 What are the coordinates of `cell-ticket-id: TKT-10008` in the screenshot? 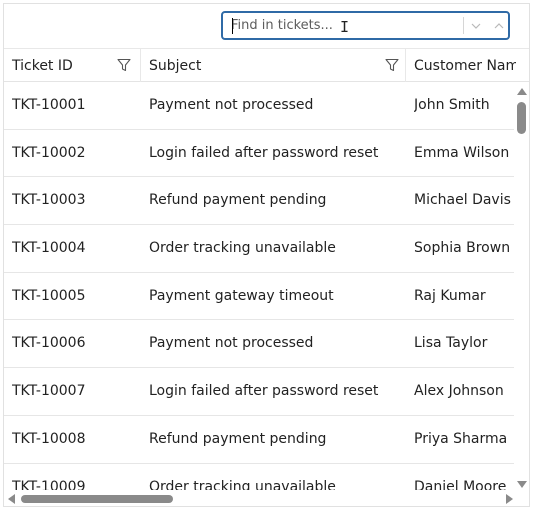 It's located at (74, 439).